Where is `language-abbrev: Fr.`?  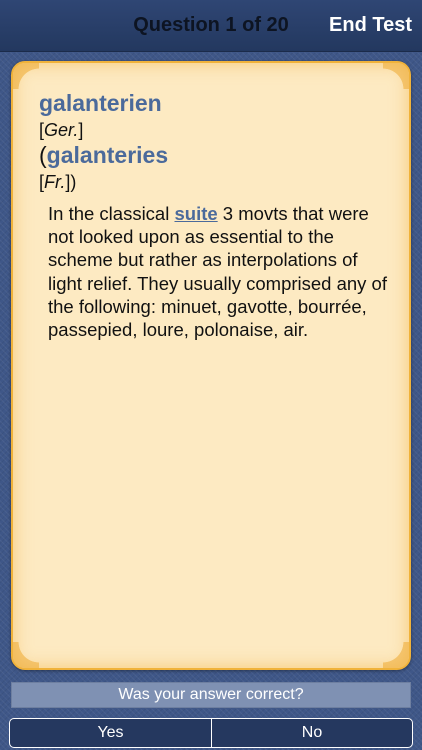 language-abbrev: Fr. is located at coordinates (55, 182).